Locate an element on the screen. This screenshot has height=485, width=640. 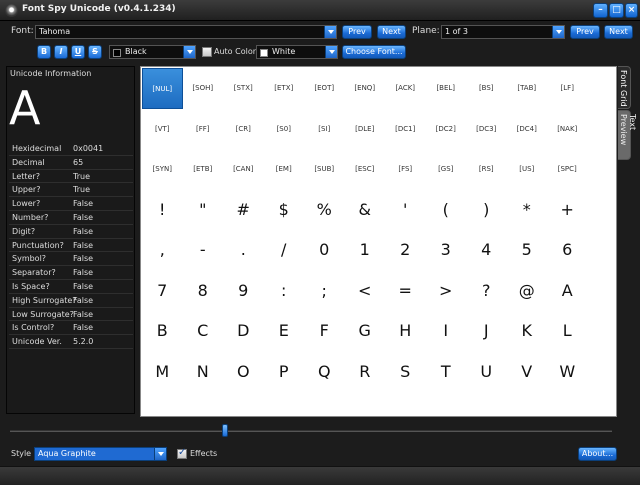
grid-cell: 9 is located at coordinates (243, 291).